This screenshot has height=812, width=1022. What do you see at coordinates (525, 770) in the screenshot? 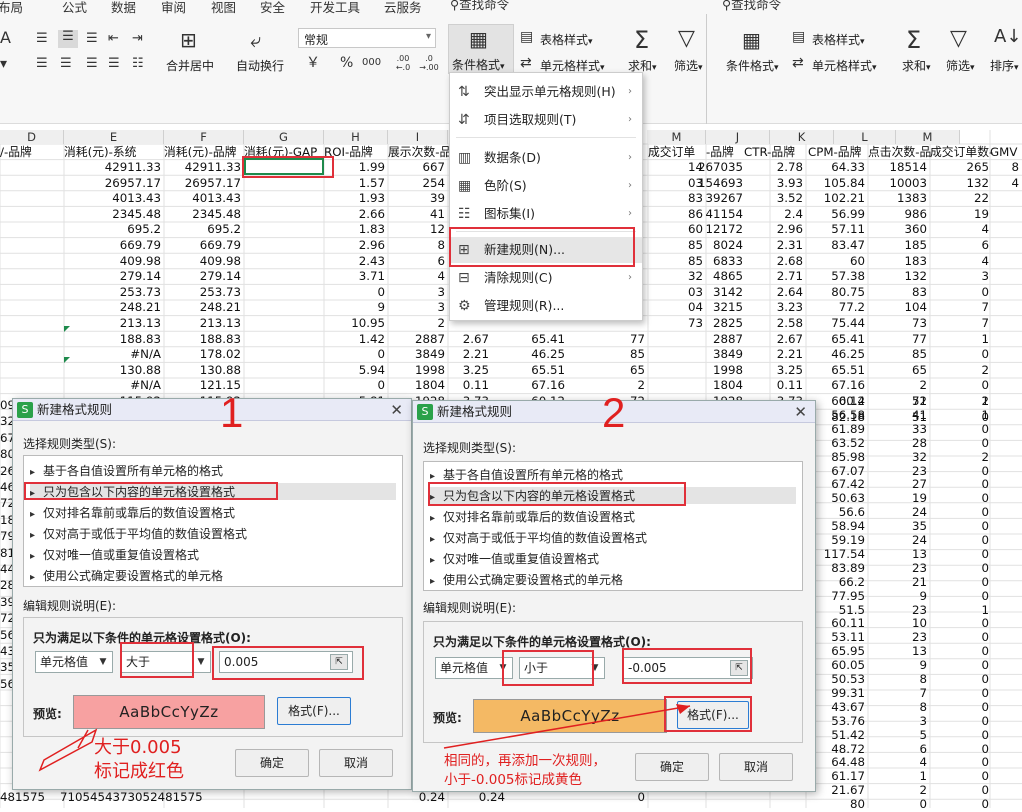
I see `annotation-2: 相同的，再添加一次规则， 小于-0.005标记成黄色` at bounding box center [525, 770].